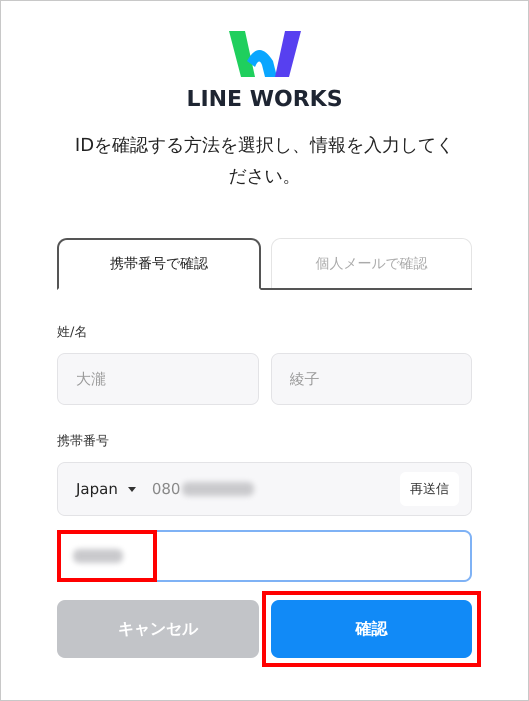  What do you see at coordinates (265, 161) in the screenshot?
I see `instruction-text: IDを確認する方法を選択し、情報を入力してください。` at bounding box center [265, 161].